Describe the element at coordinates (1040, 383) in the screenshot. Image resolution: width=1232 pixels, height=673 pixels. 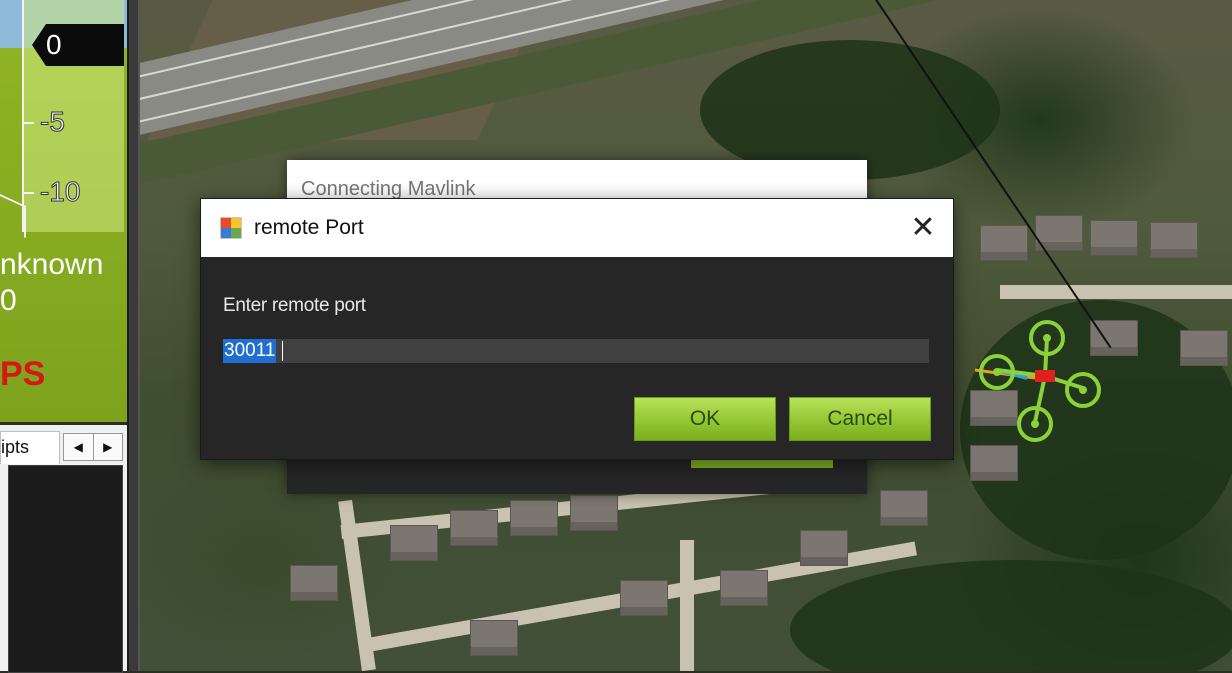
I see `quadcopter-icon` at that location.